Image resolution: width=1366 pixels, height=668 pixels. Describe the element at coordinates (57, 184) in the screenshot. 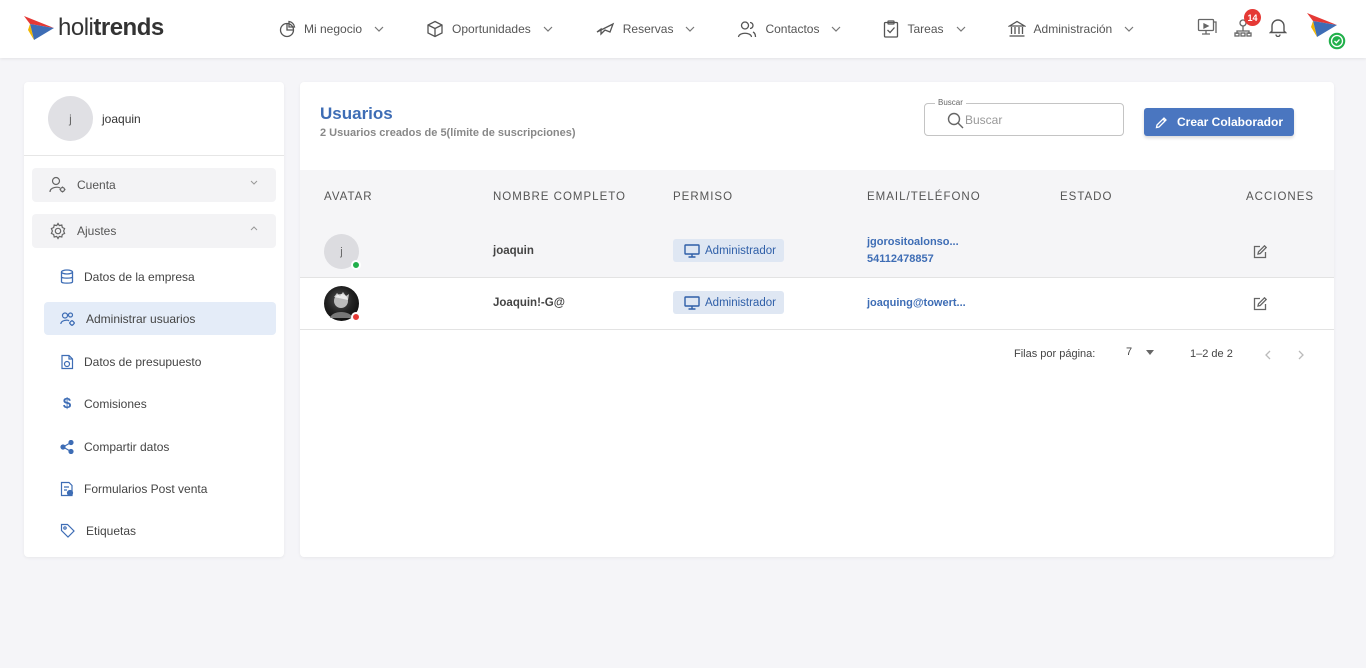

I see `user-gear-icon` at that location.